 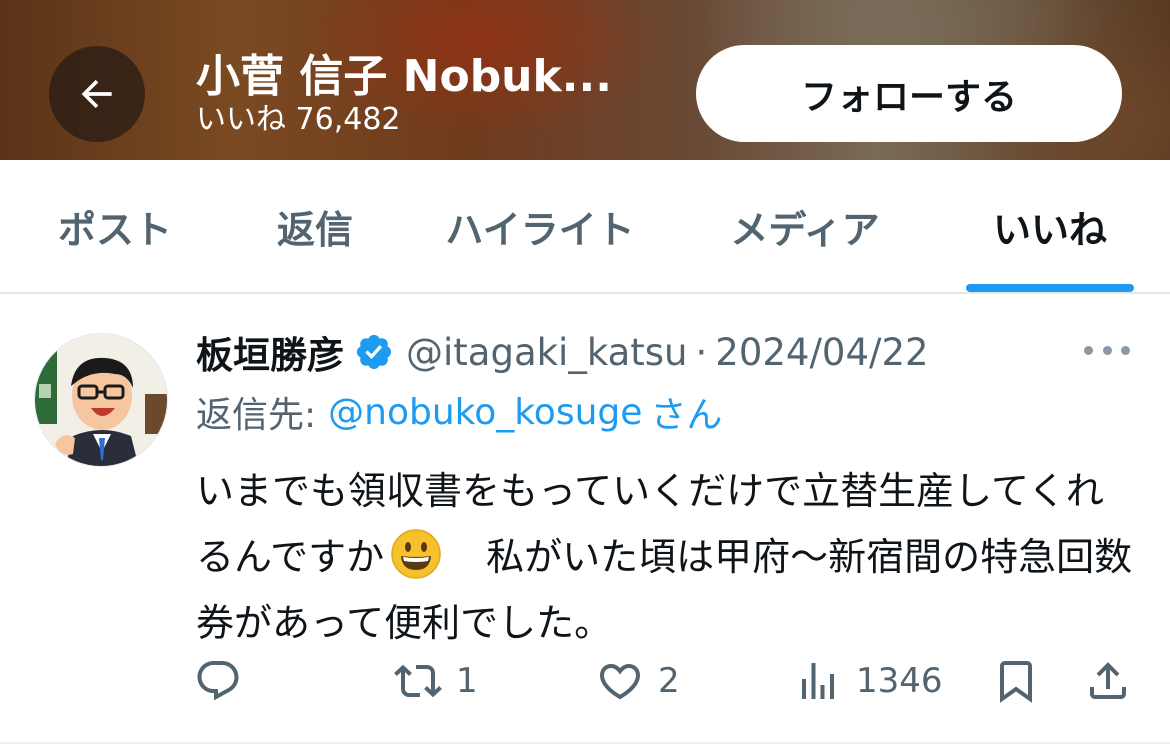 What do you see at coordinates (416, 554) in the screenshot?
I see `grinning-face-emoji-icon` at bounding box center [416, 554].